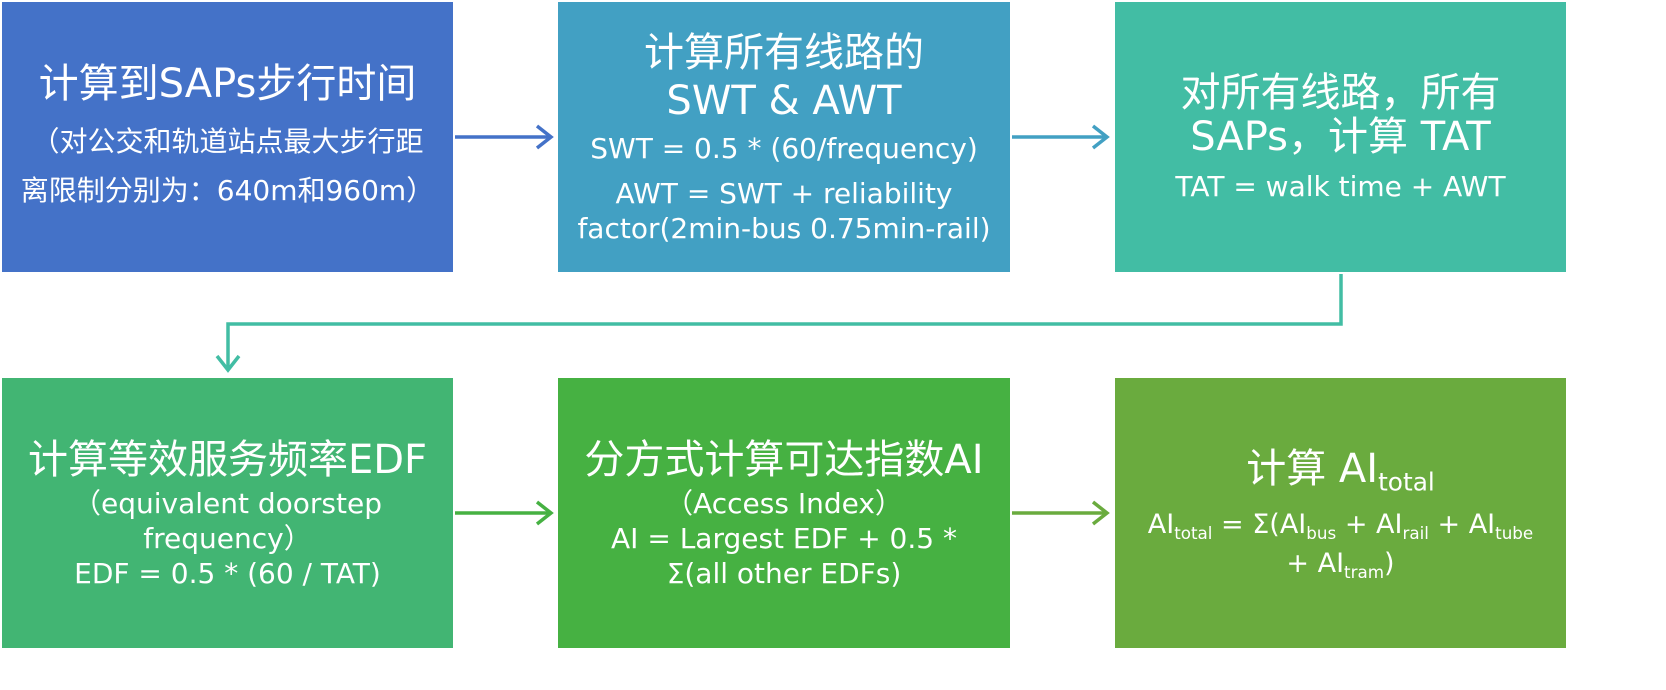 Image resolution: width=1666 pixels, height=690 pixels. Describe the element at coordinates (1061, 137) in the screenshot. I see `arrow-box2-to-box3` at that location.